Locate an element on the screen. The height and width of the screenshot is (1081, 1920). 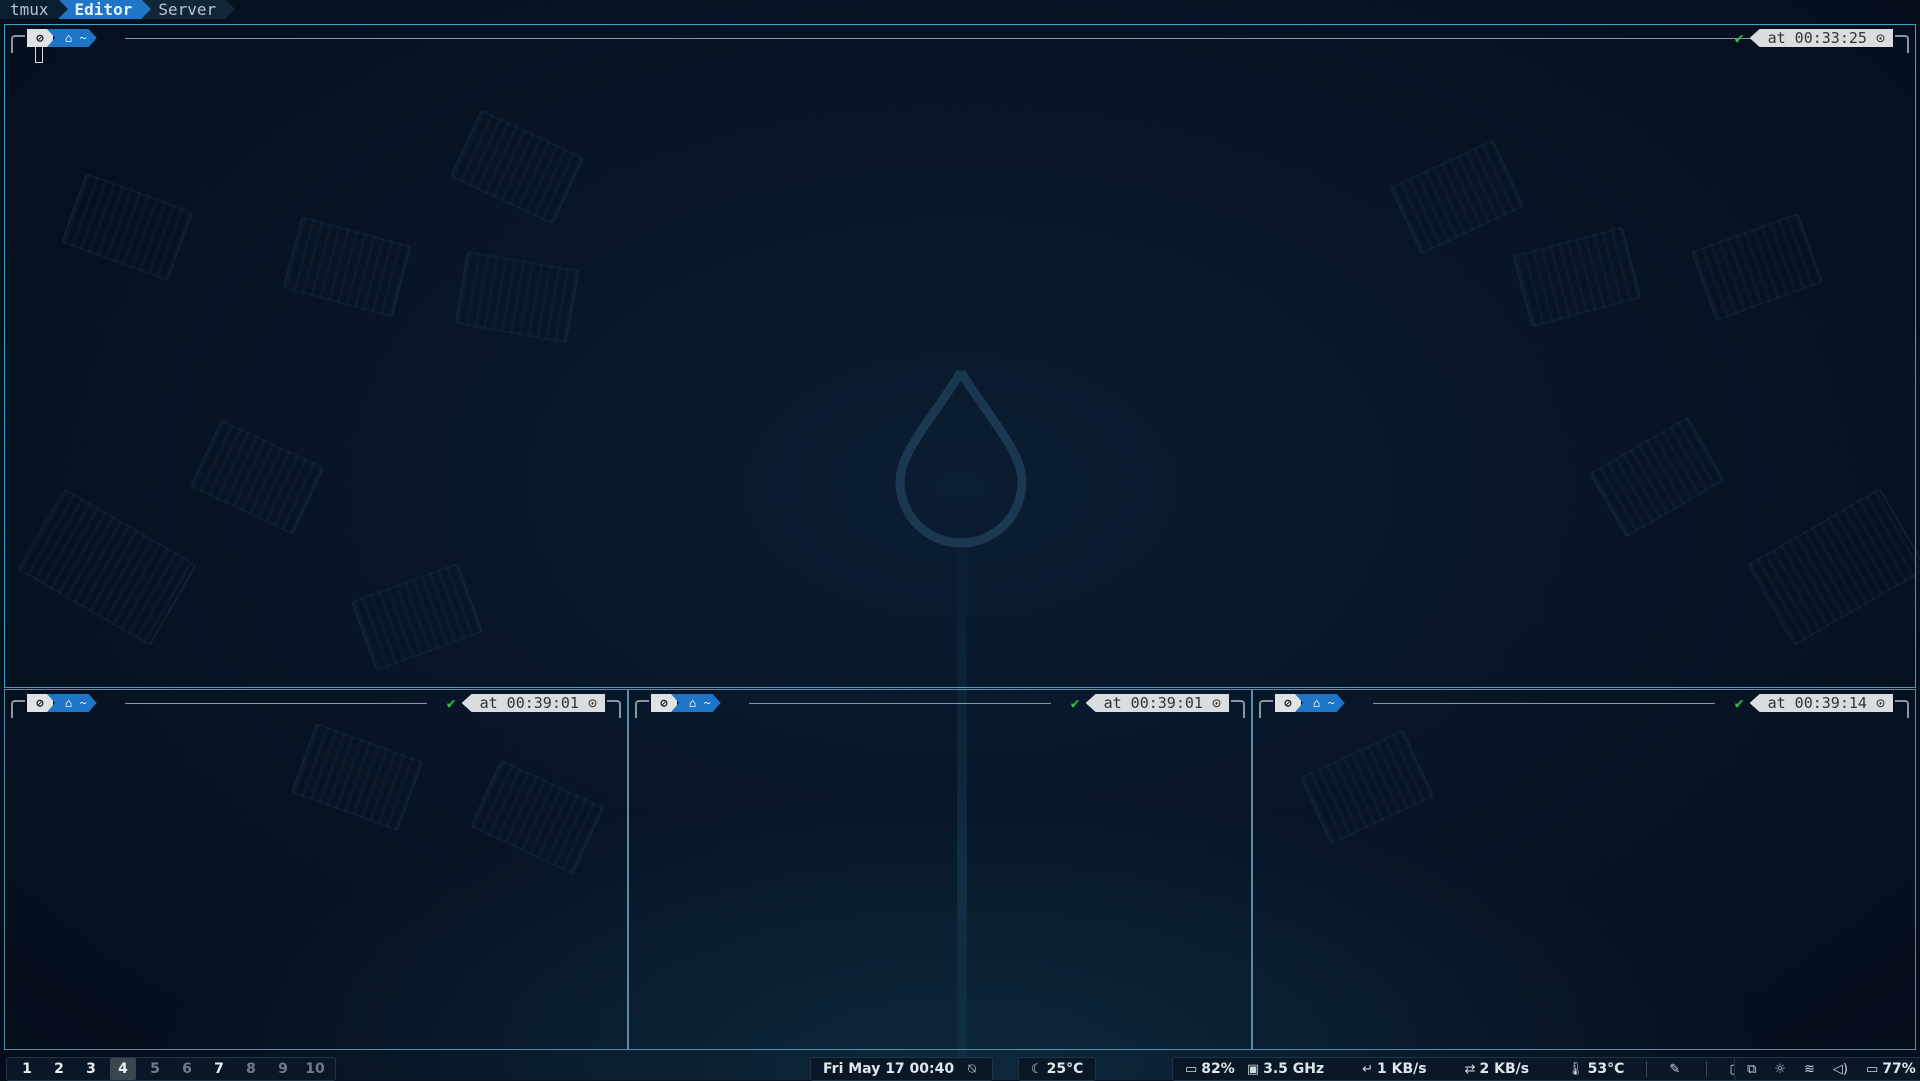
workspace-9: 9 is located at coordinates (283, 1069).